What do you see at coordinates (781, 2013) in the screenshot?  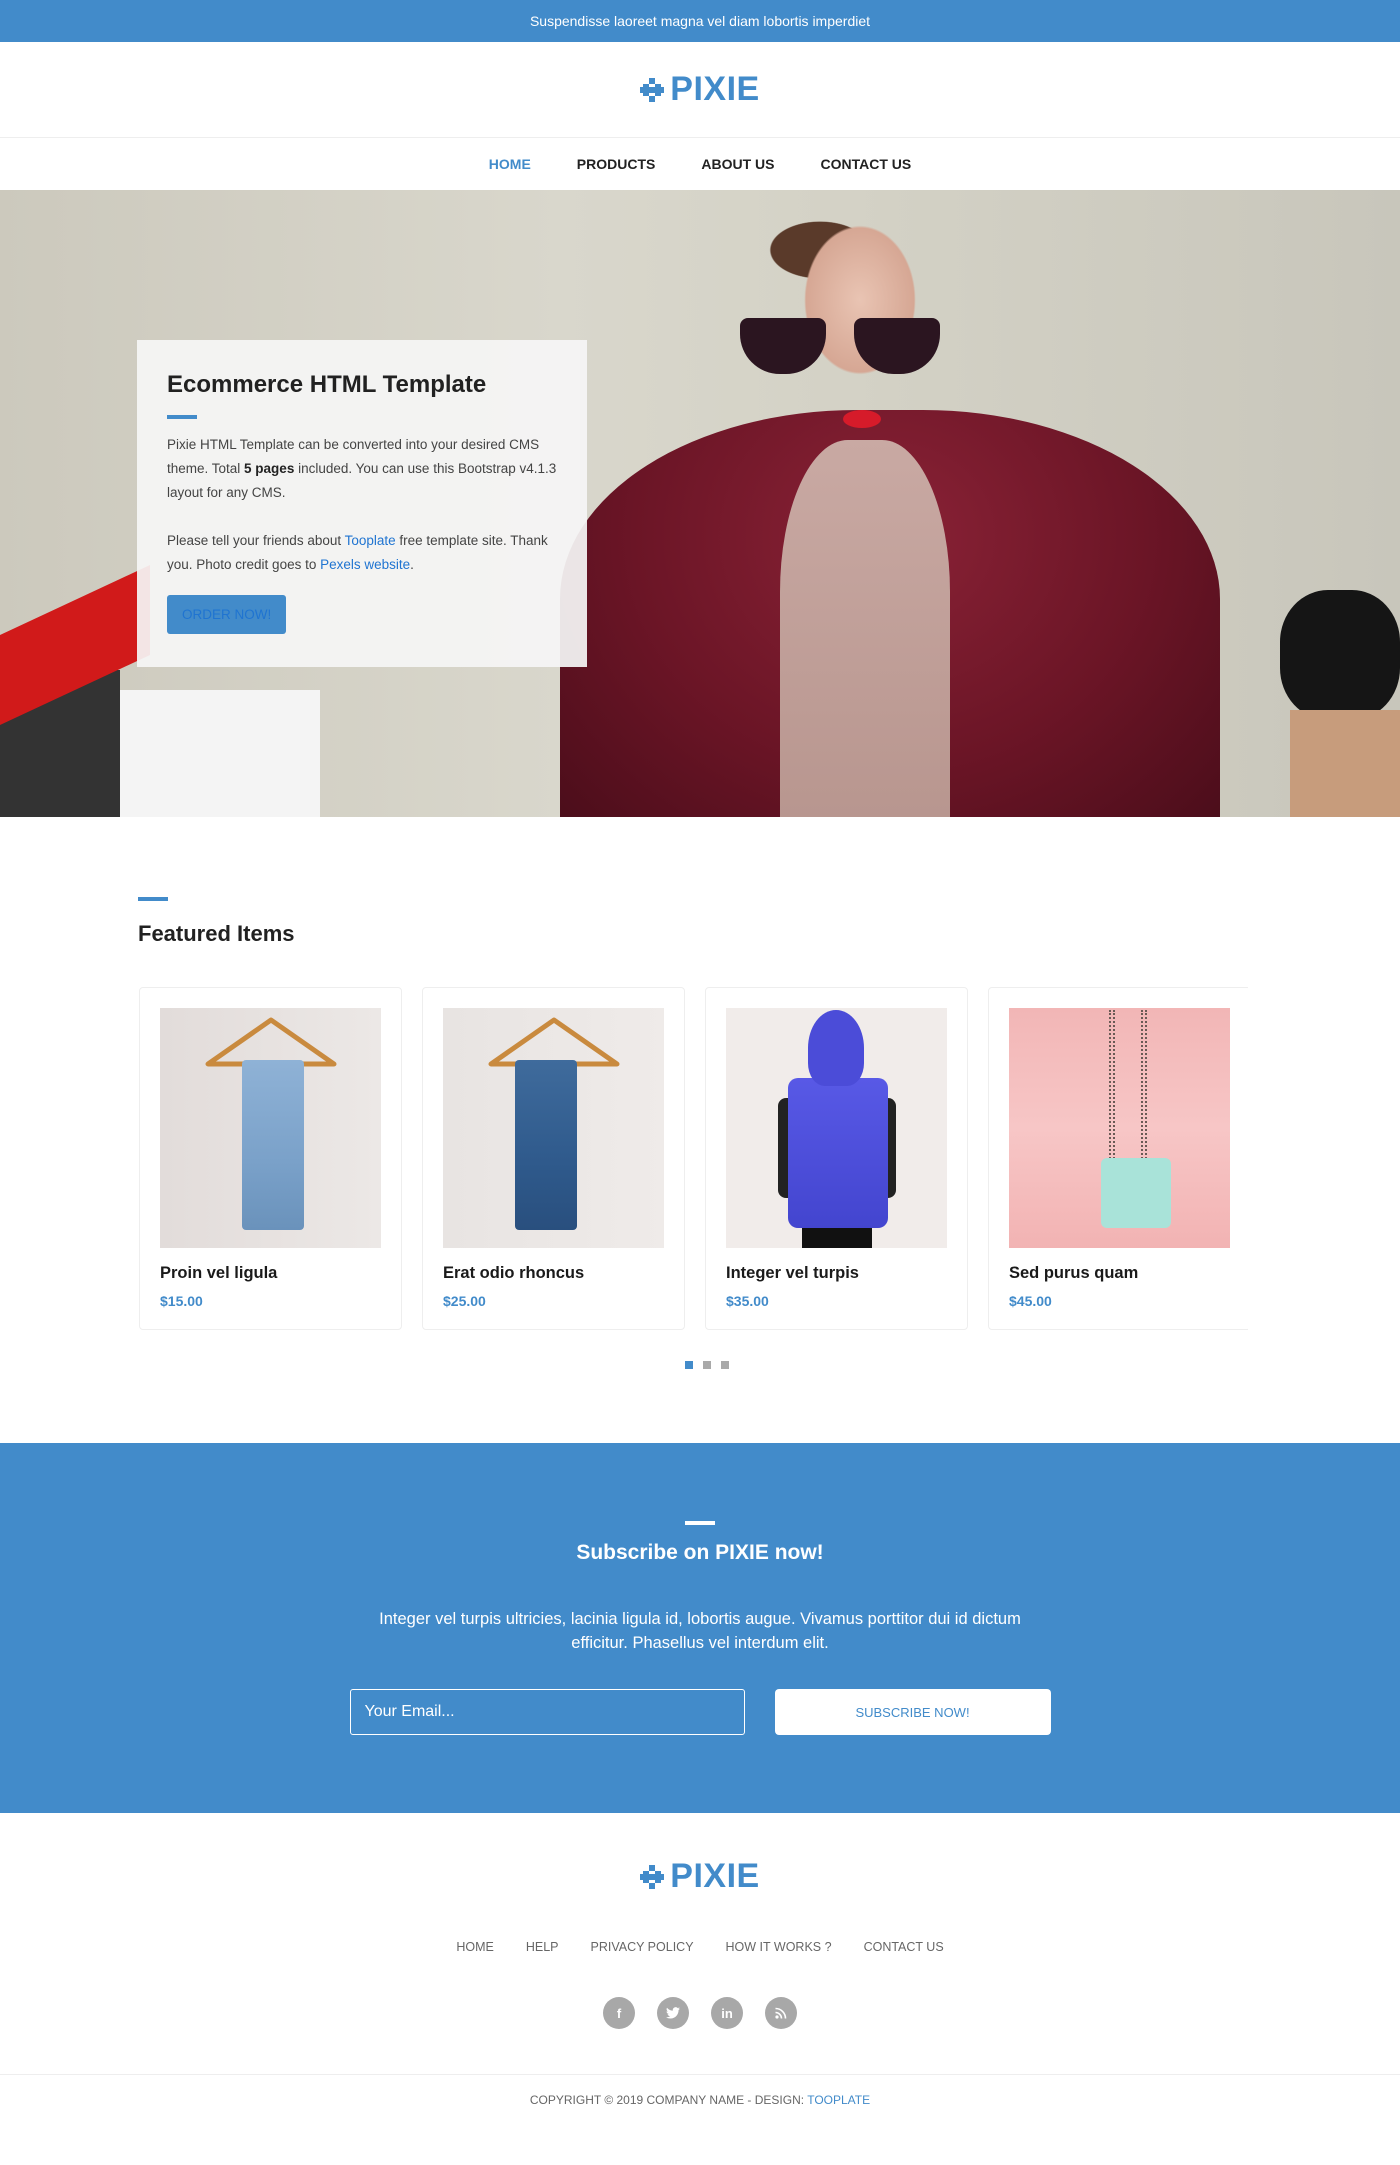 I see `rss-icon` at bounding box center [781, 2013].